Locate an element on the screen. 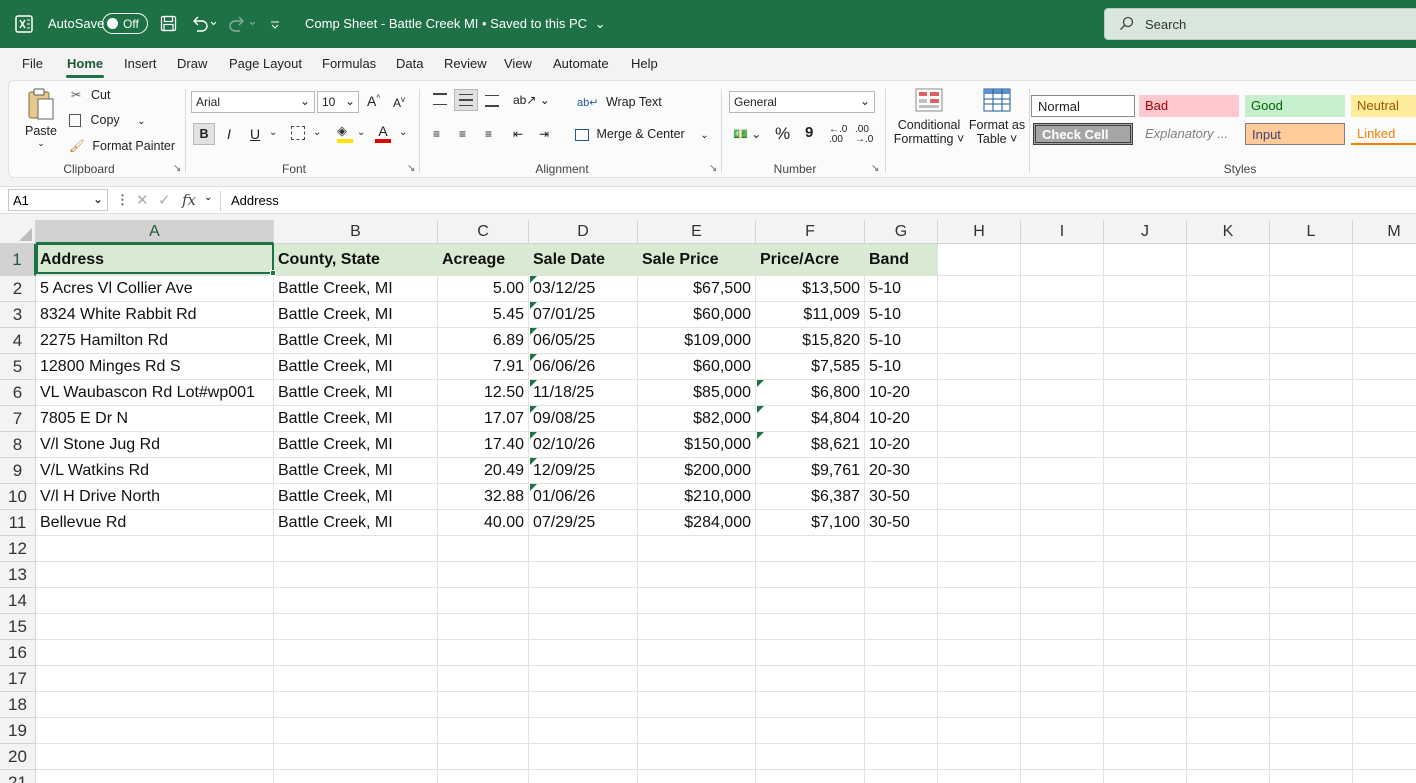 This screenshot has height=783, width=1416. column-header-b: B is located at coordinates (356, 232).